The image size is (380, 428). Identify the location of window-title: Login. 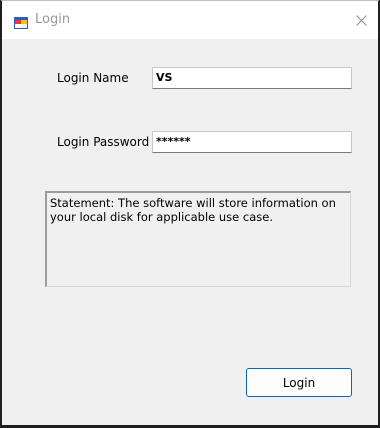
(53, 19).